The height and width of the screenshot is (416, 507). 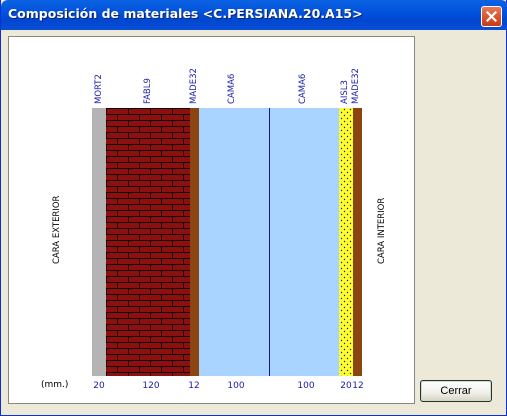 I want to click on thickness-aisl3: 20, so click(x=346, y=386).